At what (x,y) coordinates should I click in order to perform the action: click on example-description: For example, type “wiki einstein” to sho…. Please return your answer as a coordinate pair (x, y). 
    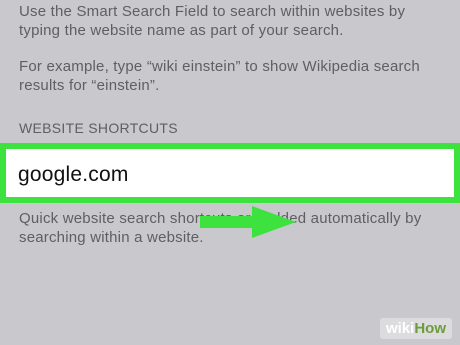
    Looking at the image, I should click on (219, 76).